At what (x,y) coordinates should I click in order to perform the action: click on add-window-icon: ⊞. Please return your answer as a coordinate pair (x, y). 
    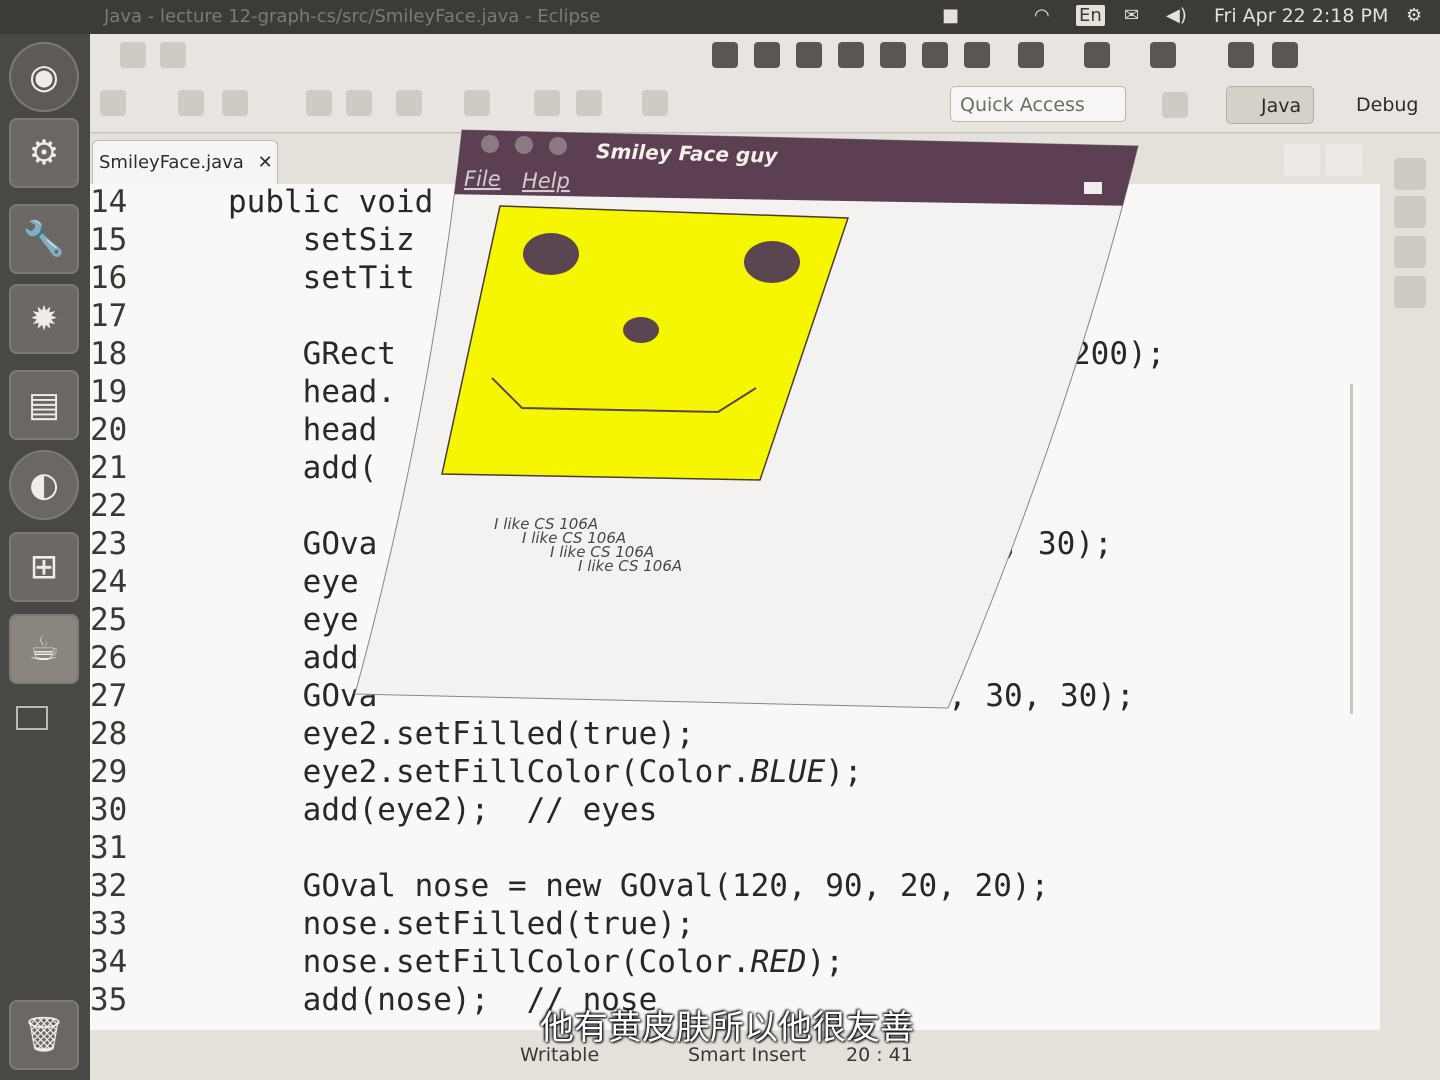
    Looking at the image, I should click on (44, 567).